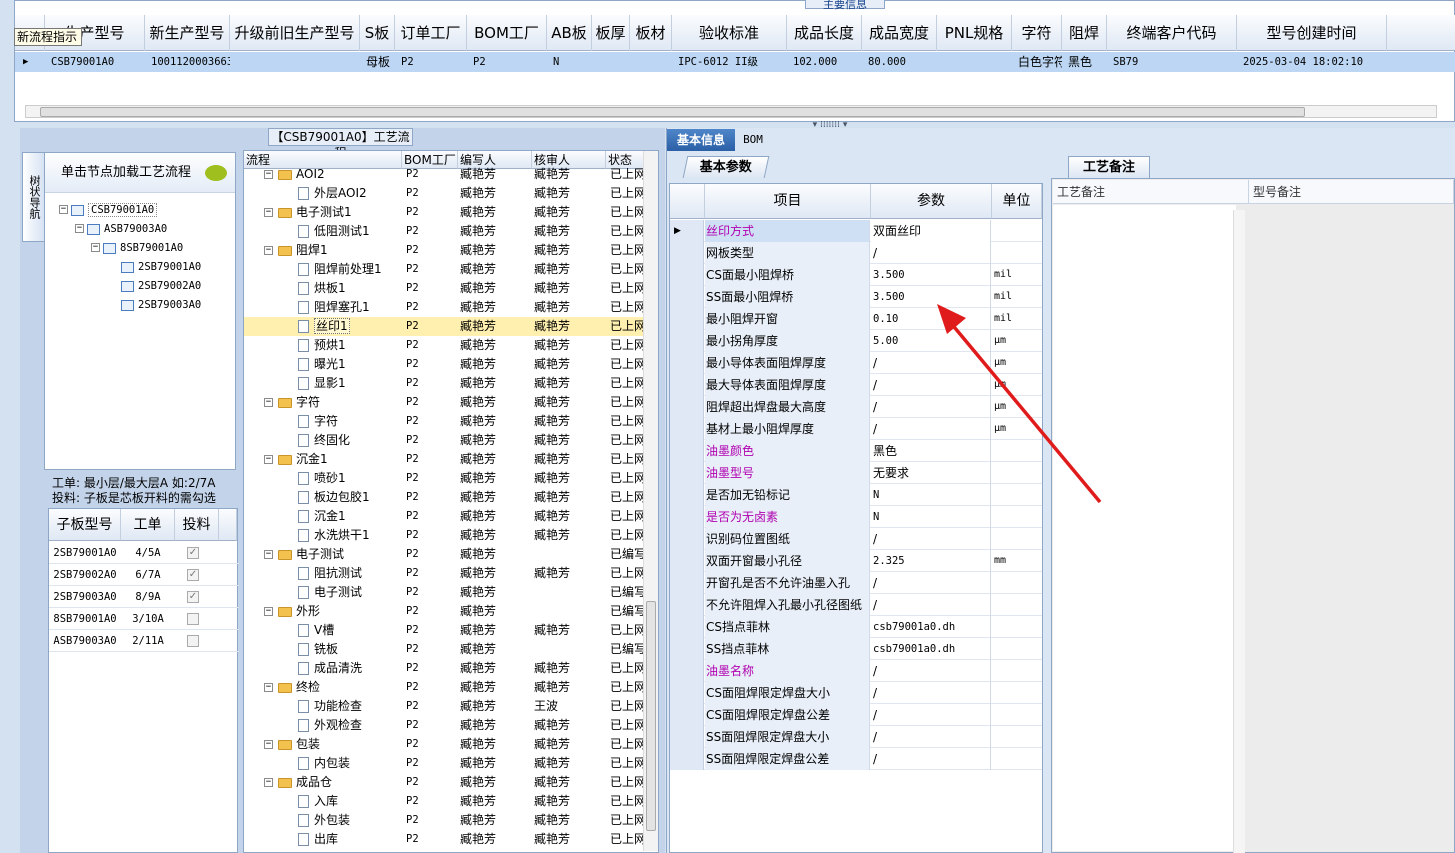  What do you see at coordinates (1037, 33) in the screenshot?
I see `top-col-header: 字符` at bounding box center [1037, 33].